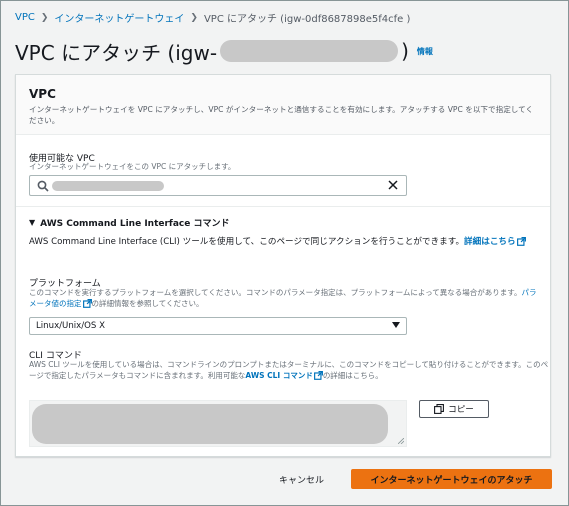 The image size is (569, 506). What do you see at coordinates (301, 479) in the screenshot?
I see `cancel-button: キャンセル` at bounding box center [301, 479].